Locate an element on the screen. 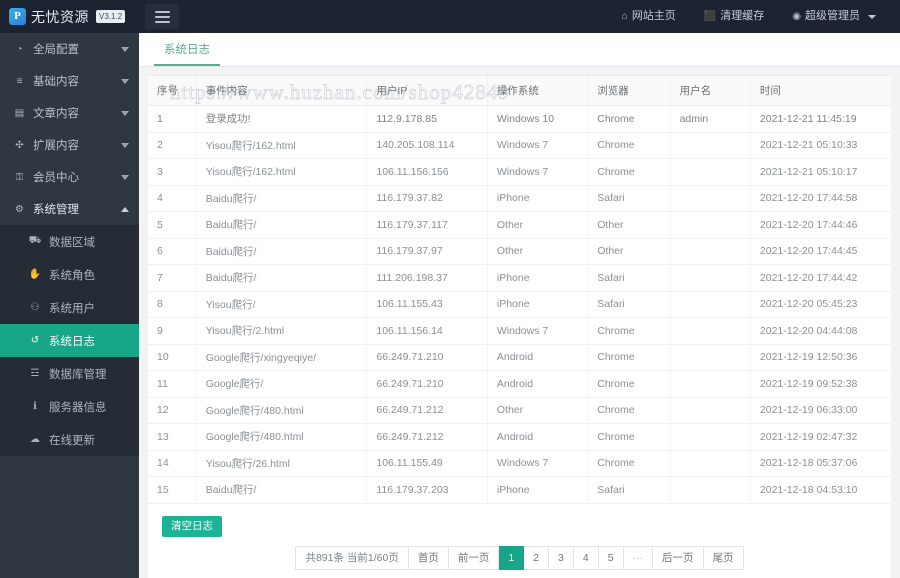 The height and width of the screenshot is (578, 900). menu-toggle-button is located at coordinates (162, 16).